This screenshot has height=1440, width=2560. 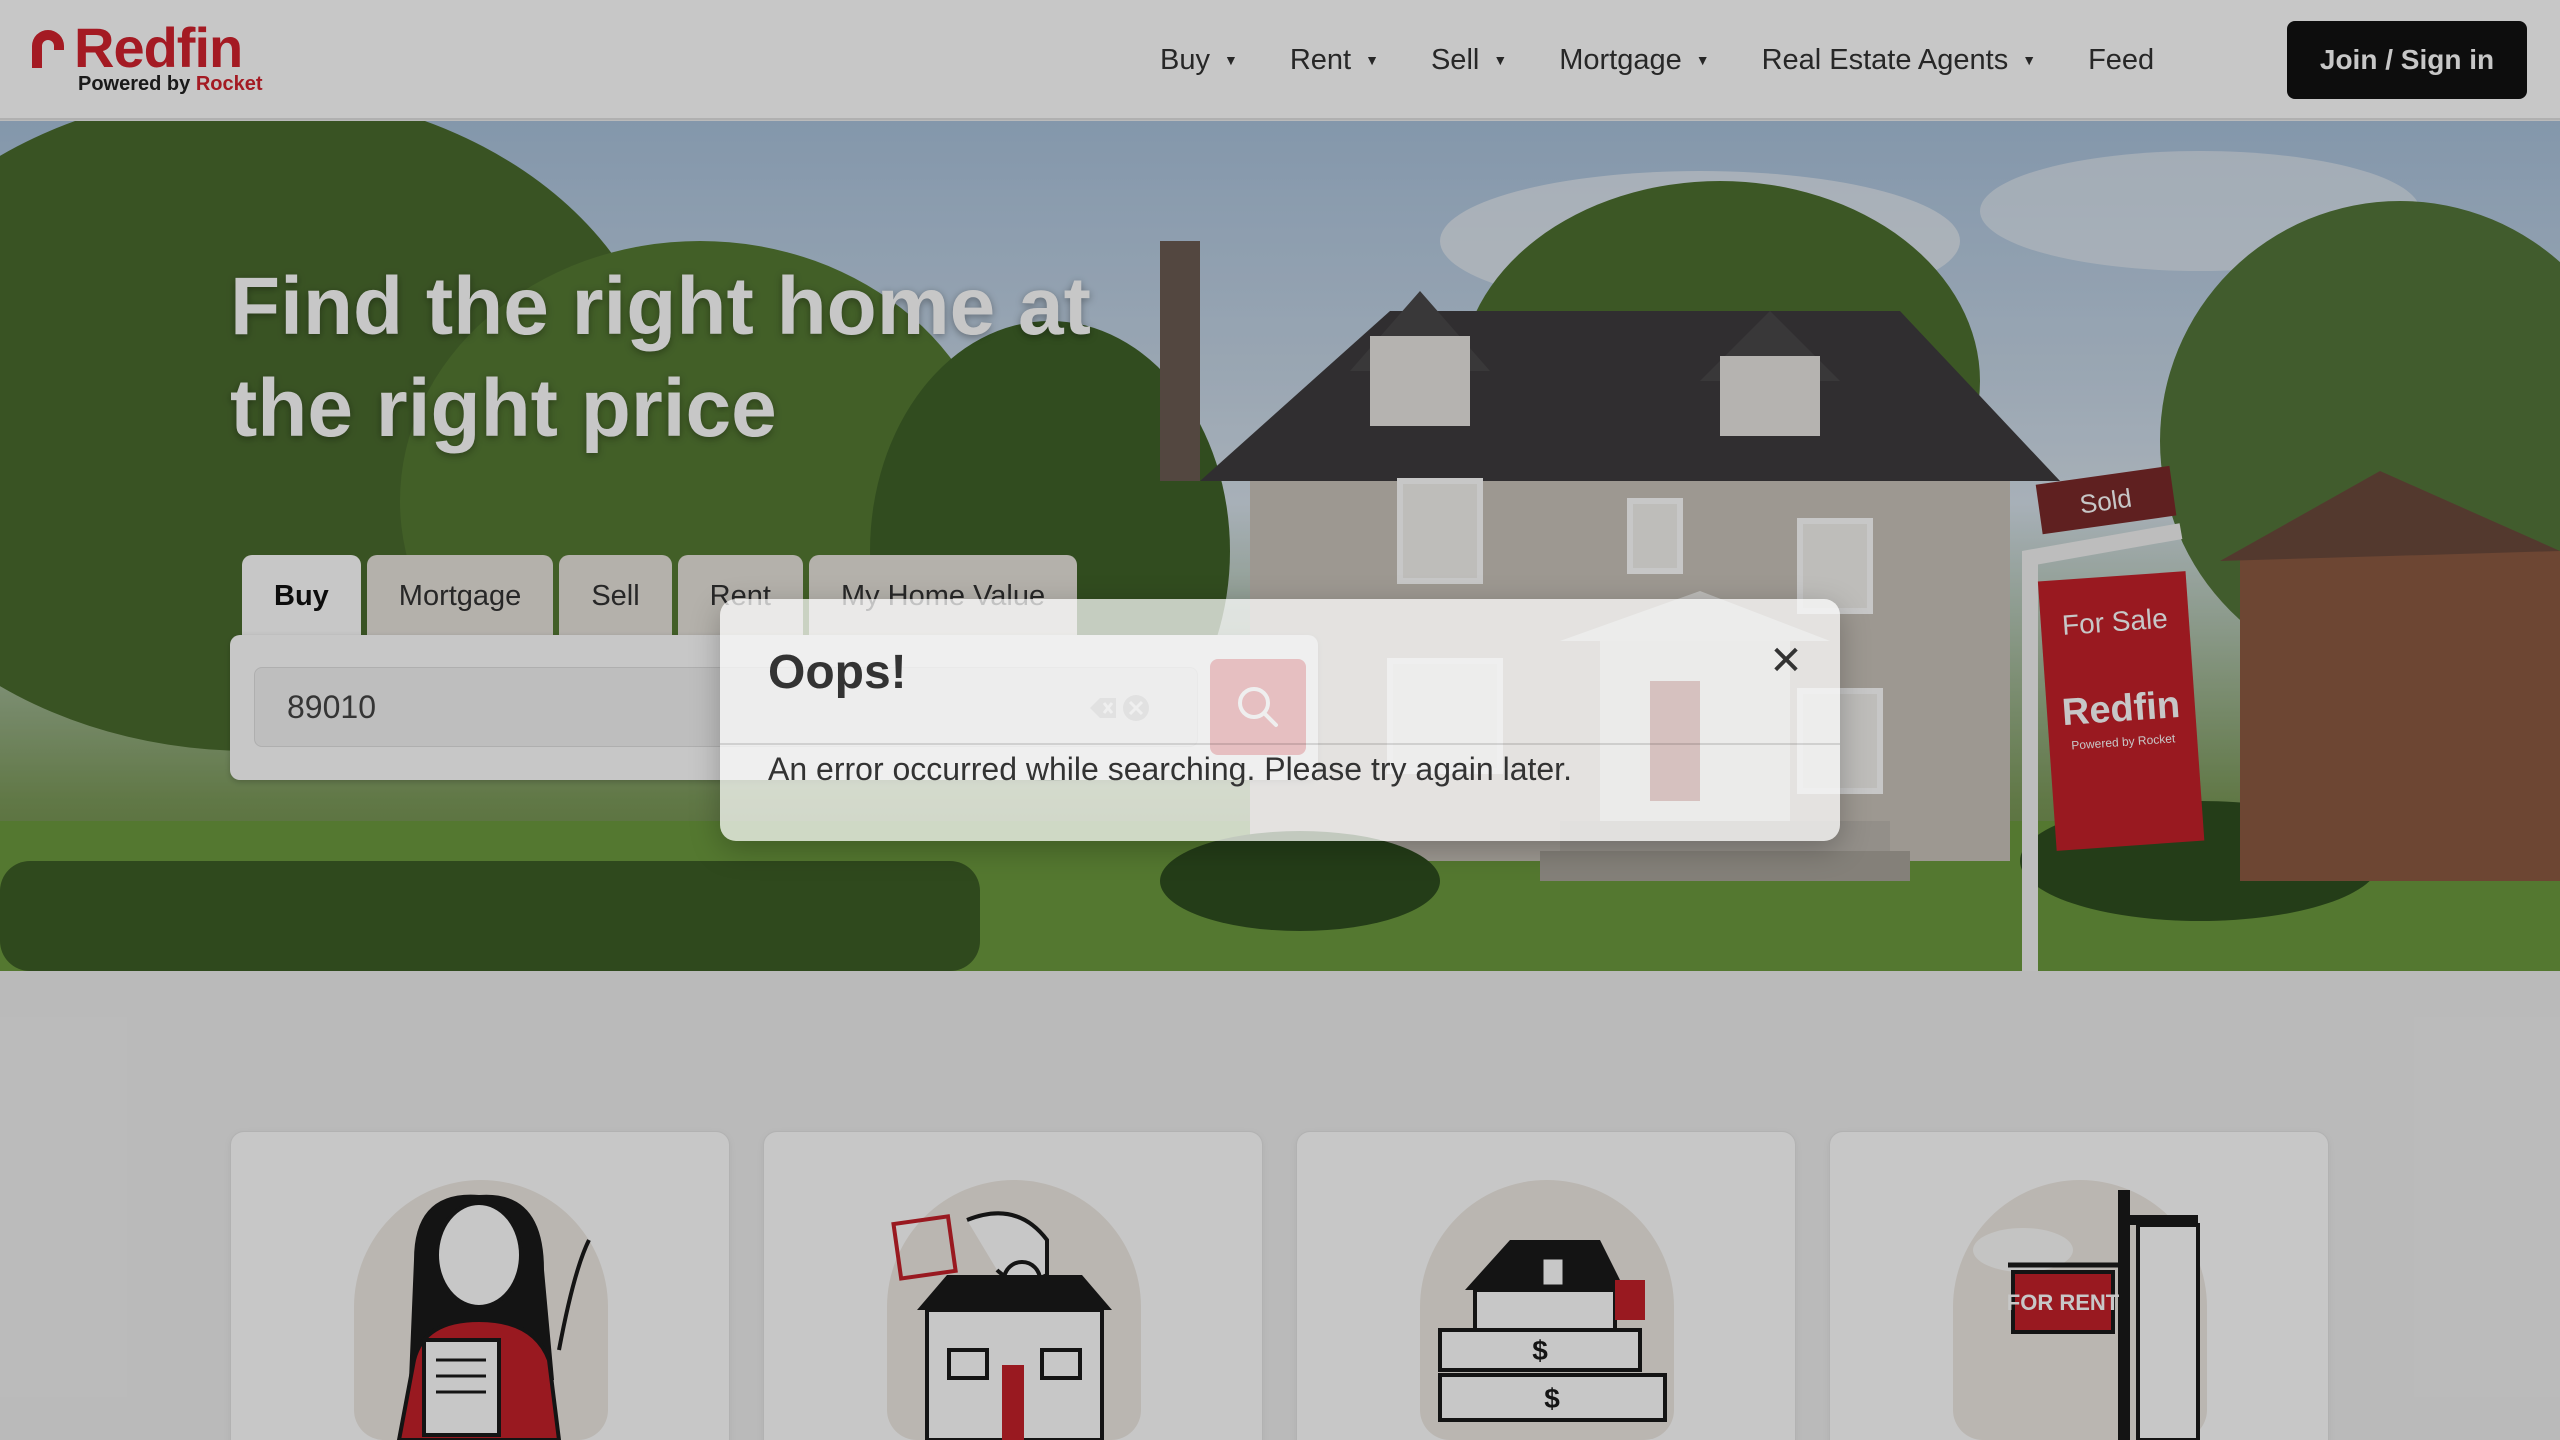 I want to click on close-icon: ✕, so click(x=1786, y=661).